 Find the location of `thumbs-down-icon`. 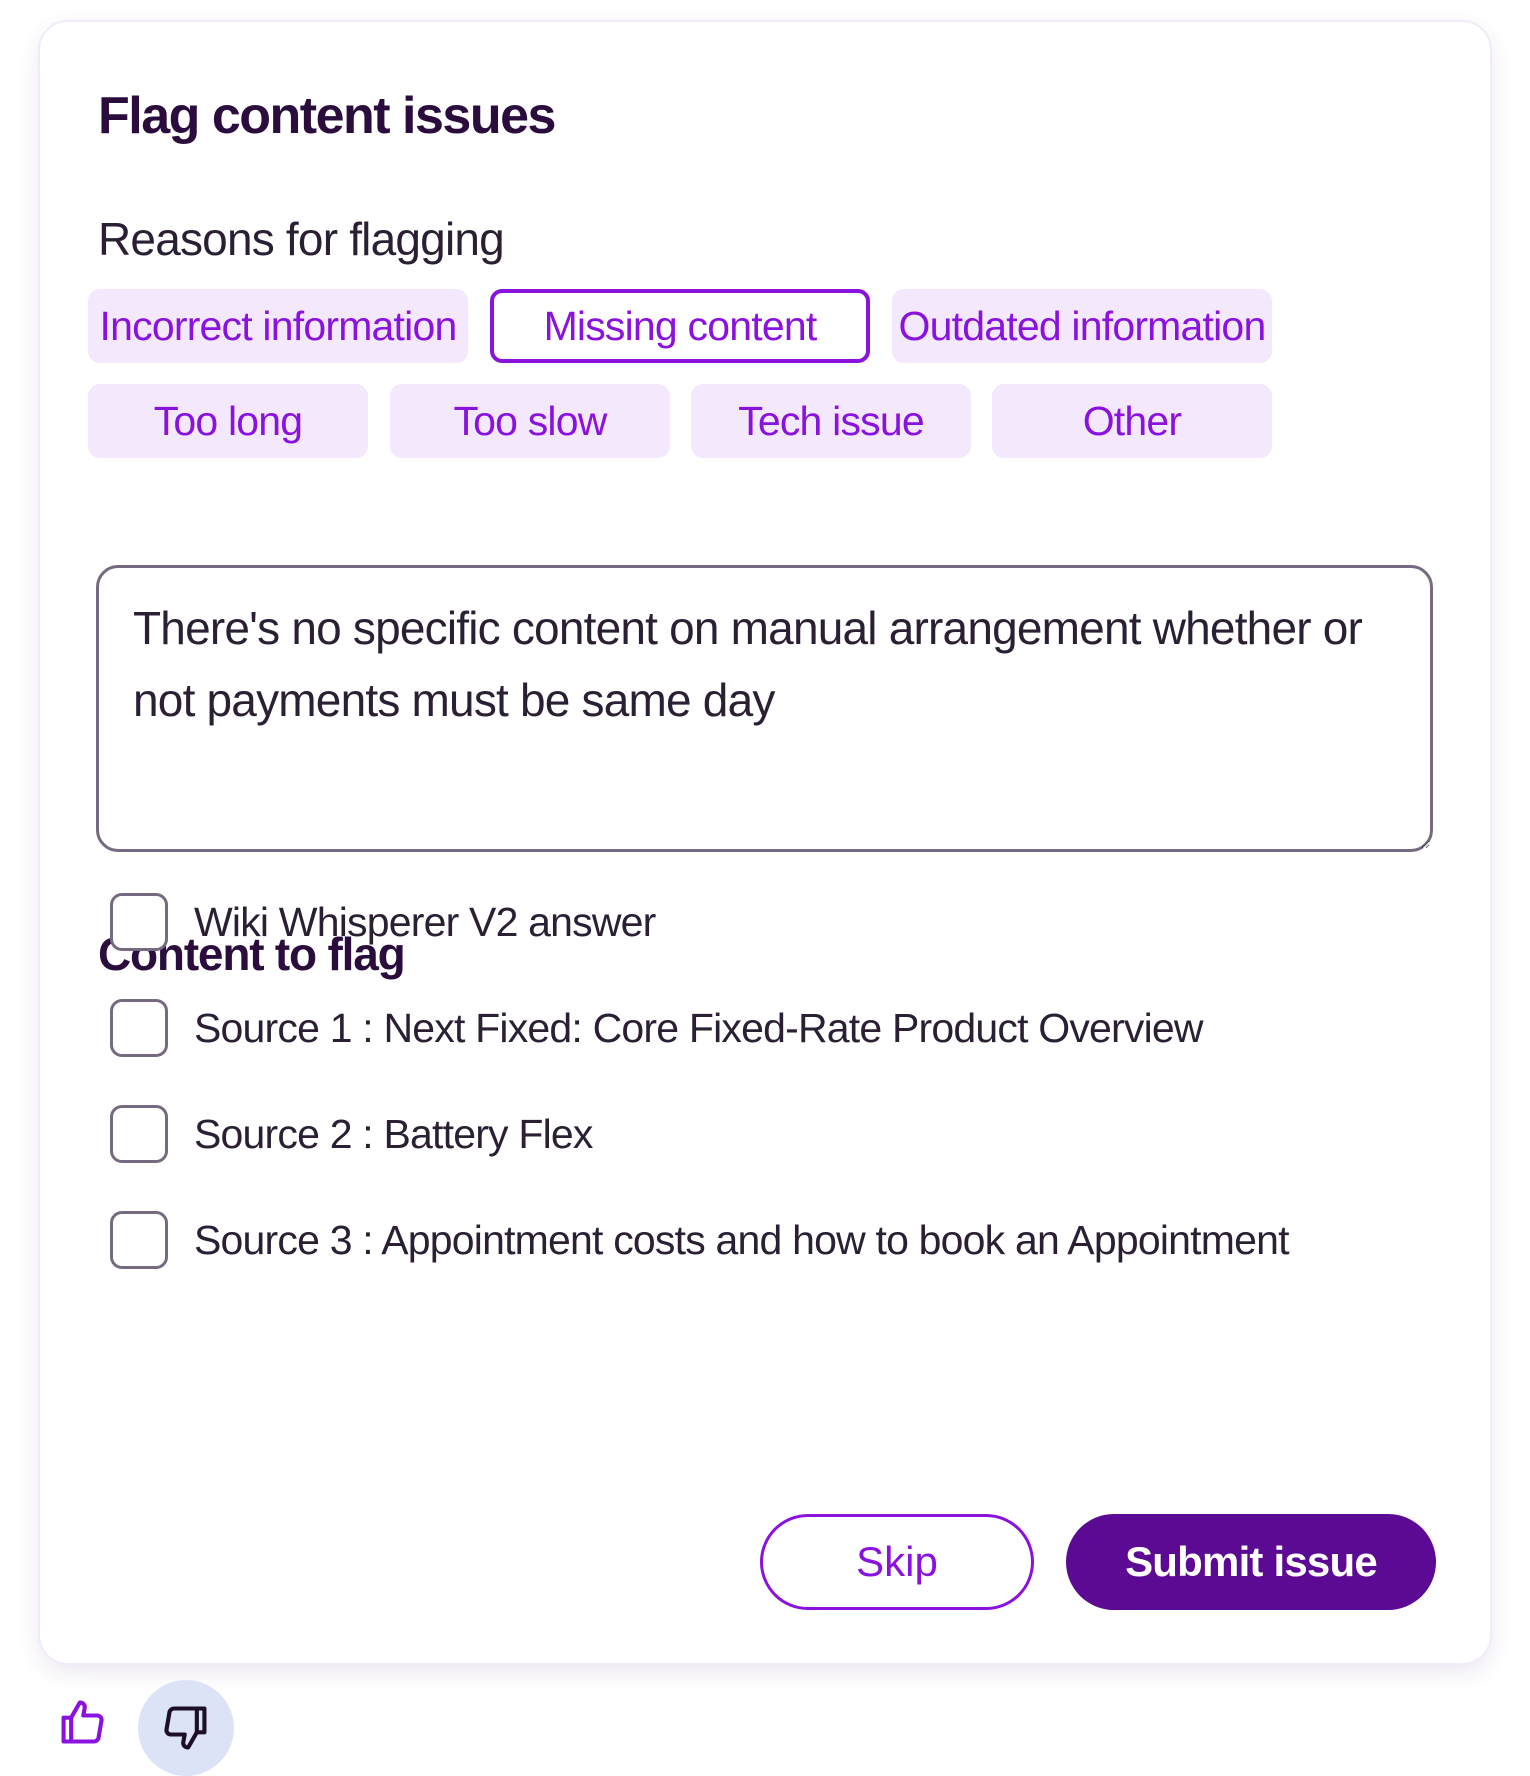

thumbs-down-icon is located at coordinates (185, 1728).